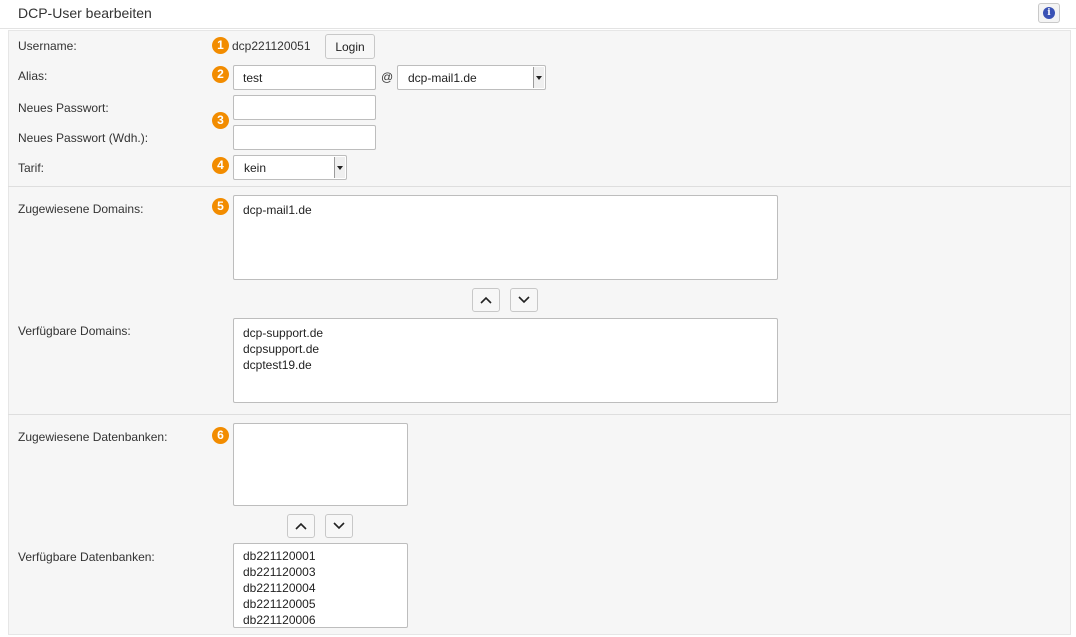 The height and width of the screenshot is (637, 1076). What do you see at coordinates (304, 107) in the screenshot?
I see `password-input` at bounding box center [304, 107].